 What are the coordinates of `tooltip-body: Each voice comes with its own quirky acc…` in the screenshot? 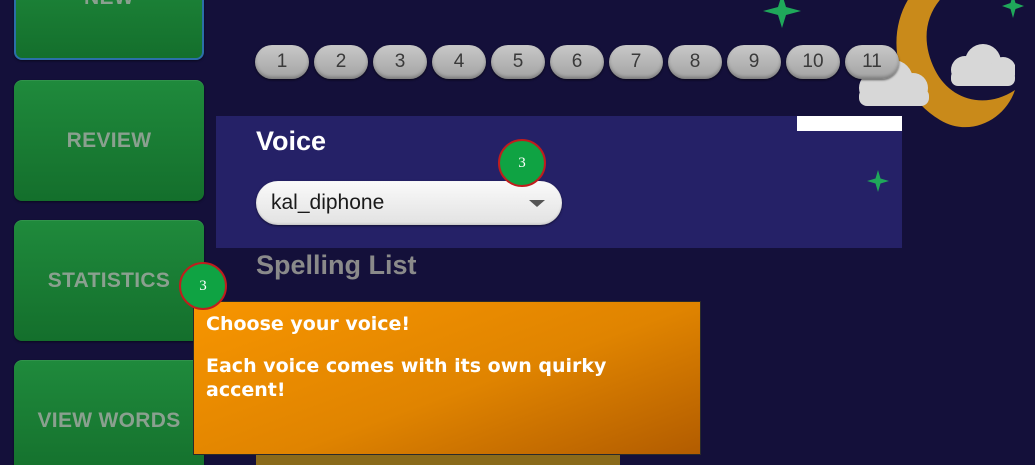 It's located at (406, 378).